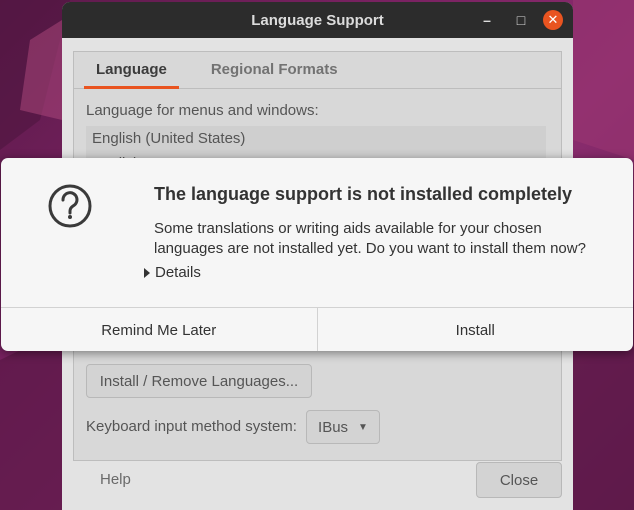 The image size is (634, 510). What do you see at coordinates (363, 427) in the screenshot?
I see `dropdown-caret-icon: ▼` at bounding box center [363, 427].